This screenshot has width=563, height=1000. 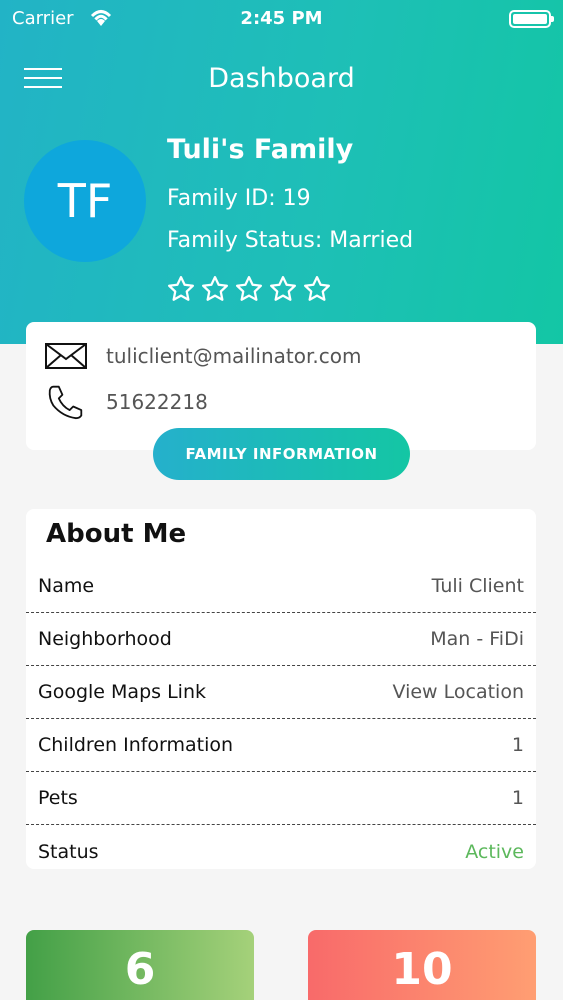 I want to click on phone-row: 51622218, so click(x=126, y=402).